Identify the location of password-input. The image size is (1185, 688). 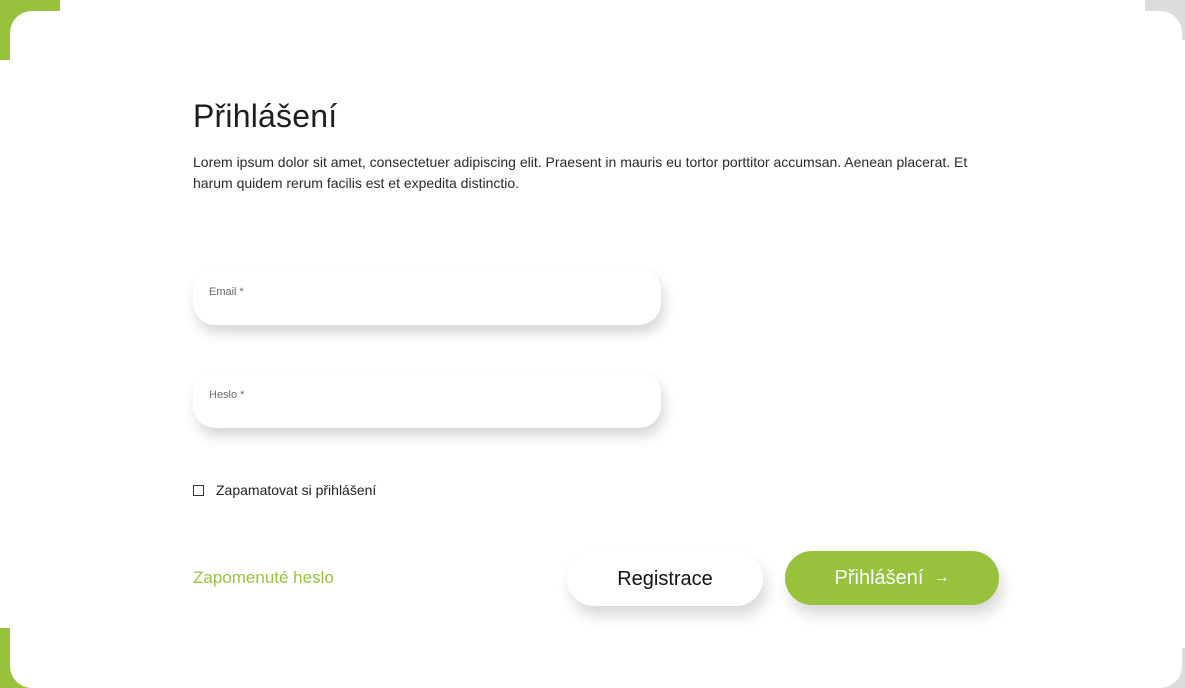
(427, 412).